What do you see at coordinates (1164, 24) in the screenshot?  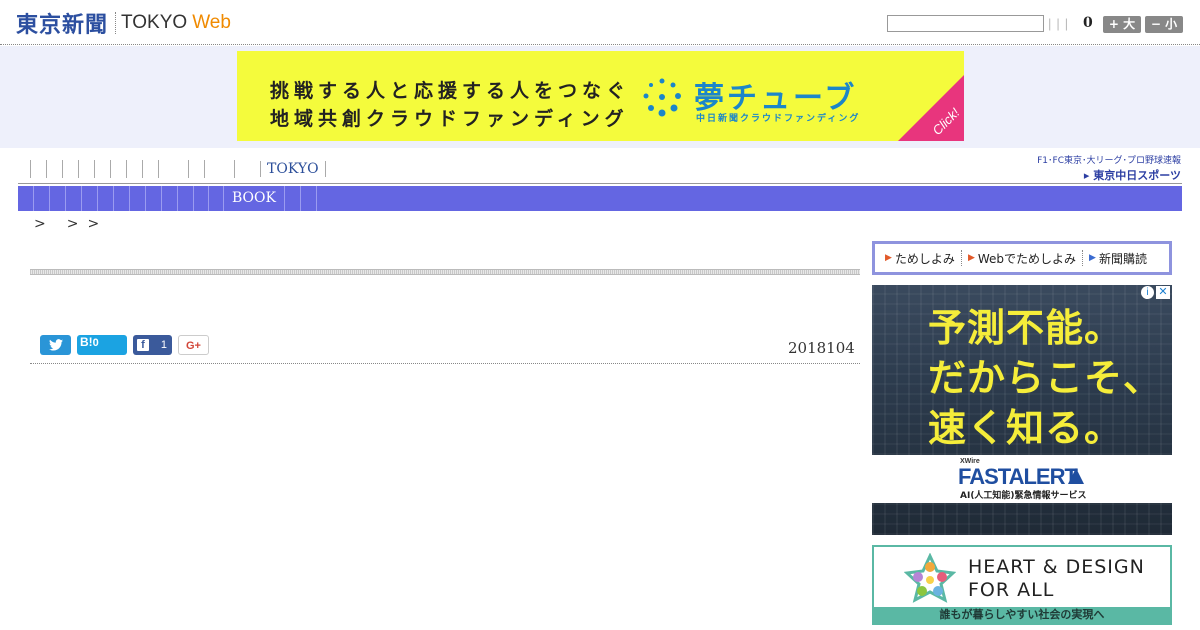 I see `font-smaller-button: − 小` at bounding box center [1164, 24].